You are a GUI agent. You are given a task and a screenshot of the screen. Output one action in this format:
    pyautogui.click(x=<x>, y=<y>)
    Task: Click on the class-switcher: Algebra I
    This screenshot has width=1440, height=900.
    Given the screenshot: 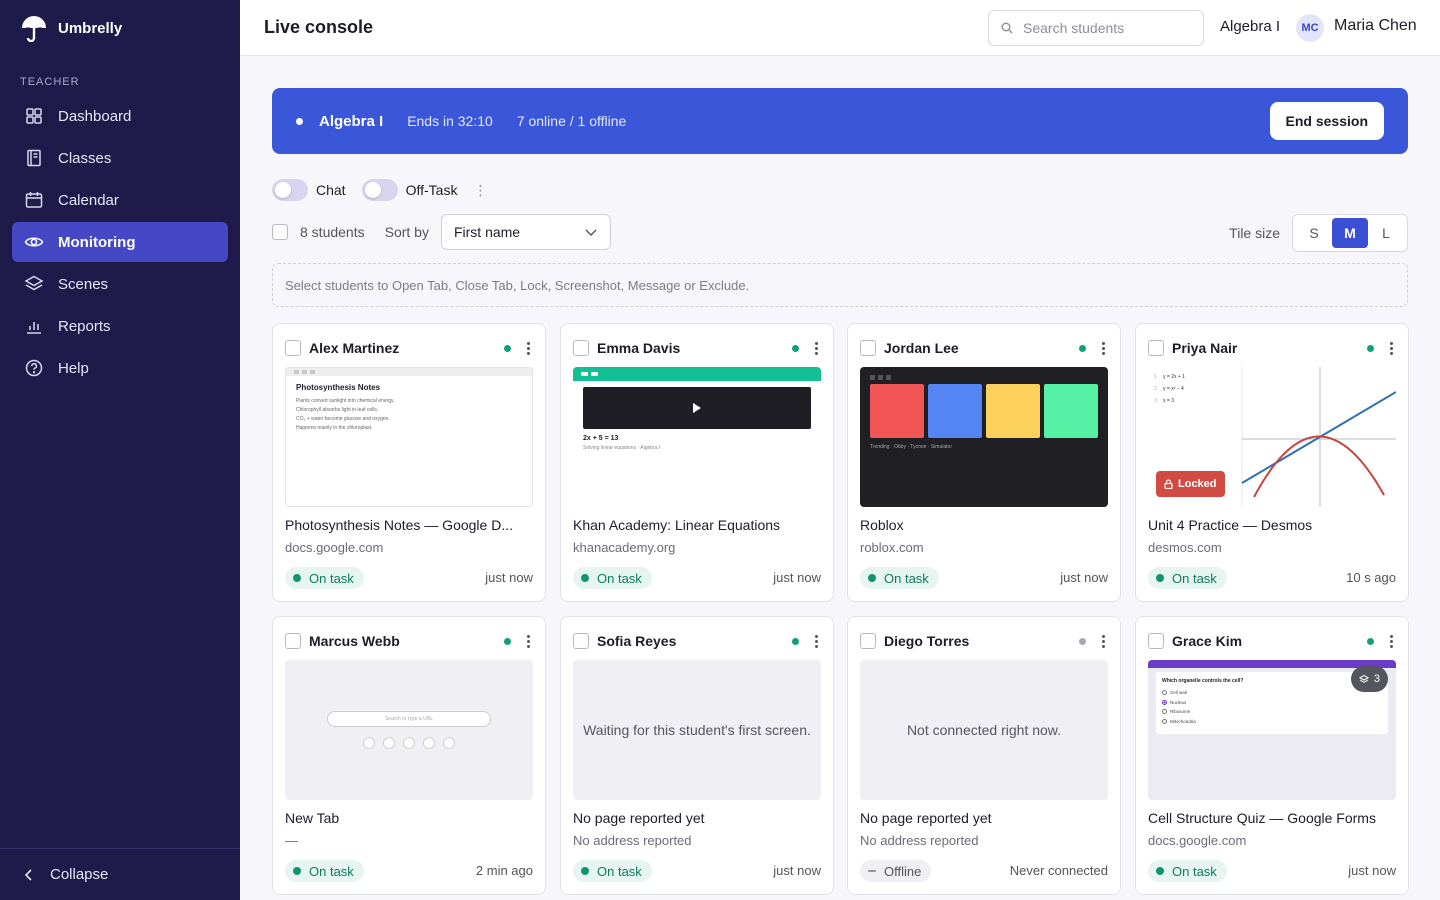 What is the action you would take?
    pyautogui.click(x=1250, y=26)
    